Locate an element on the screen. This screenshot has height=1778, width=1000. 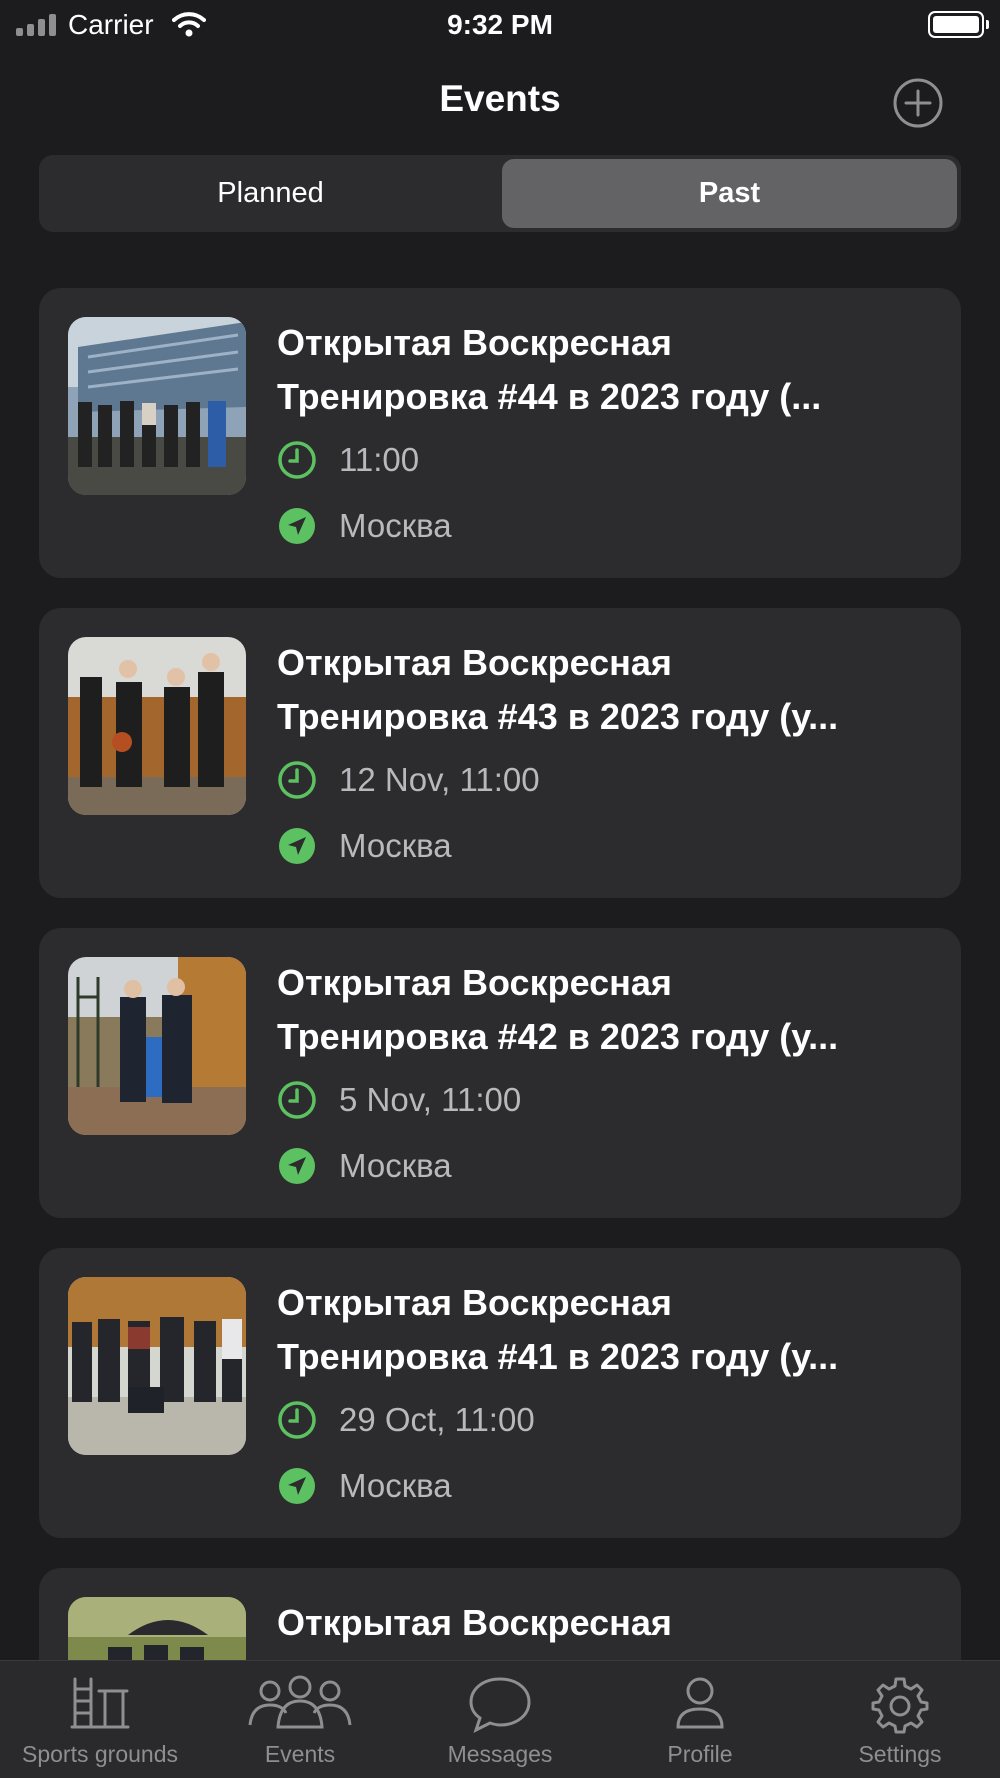
tab-profile: Profile is located at coordinates (700, 1719).